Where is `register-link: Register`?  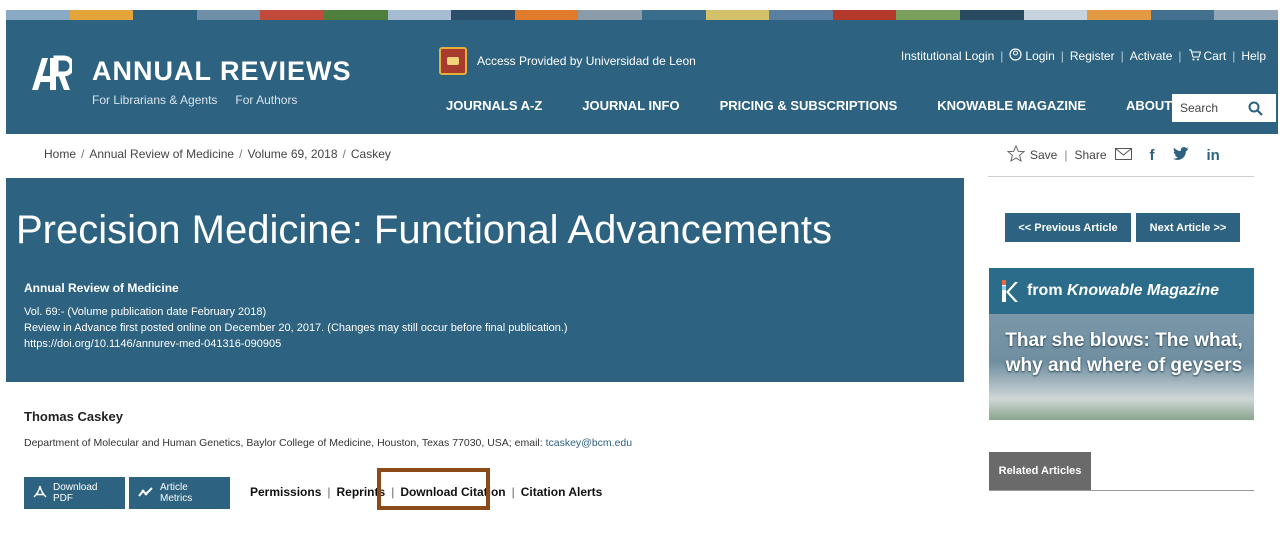
register-link: Register is located at coordinates (1092, 56).